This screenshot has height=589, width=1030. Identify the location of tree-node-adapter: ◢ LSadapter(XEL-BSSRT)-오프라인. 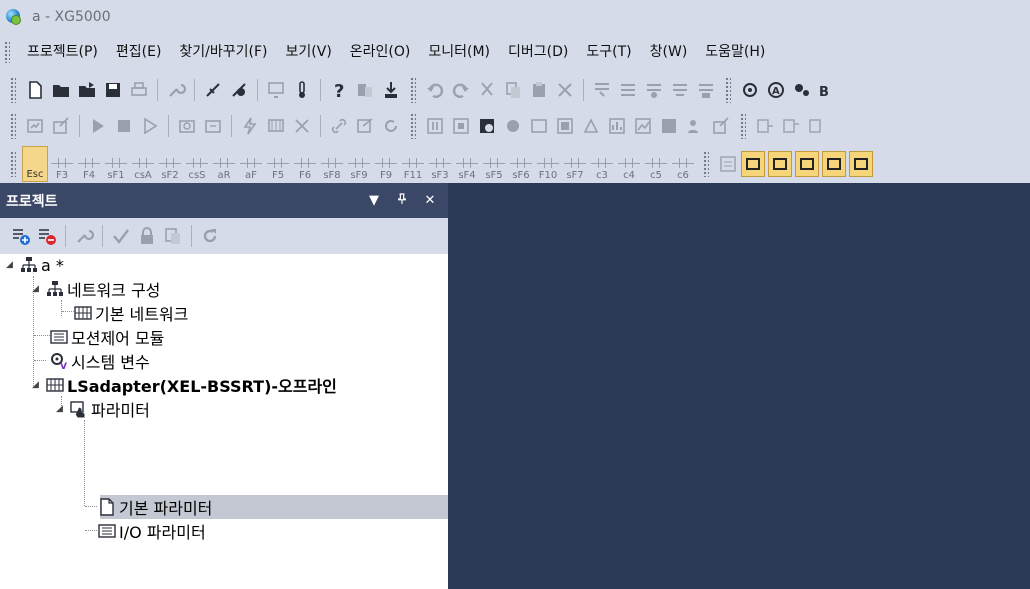
(184, 385).